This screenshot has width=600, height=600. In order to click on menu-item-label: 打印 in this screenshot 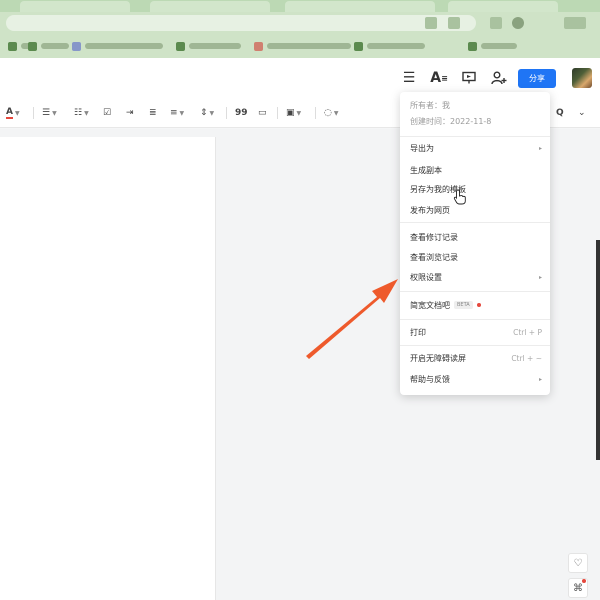, I will do `click(418, 332)`.